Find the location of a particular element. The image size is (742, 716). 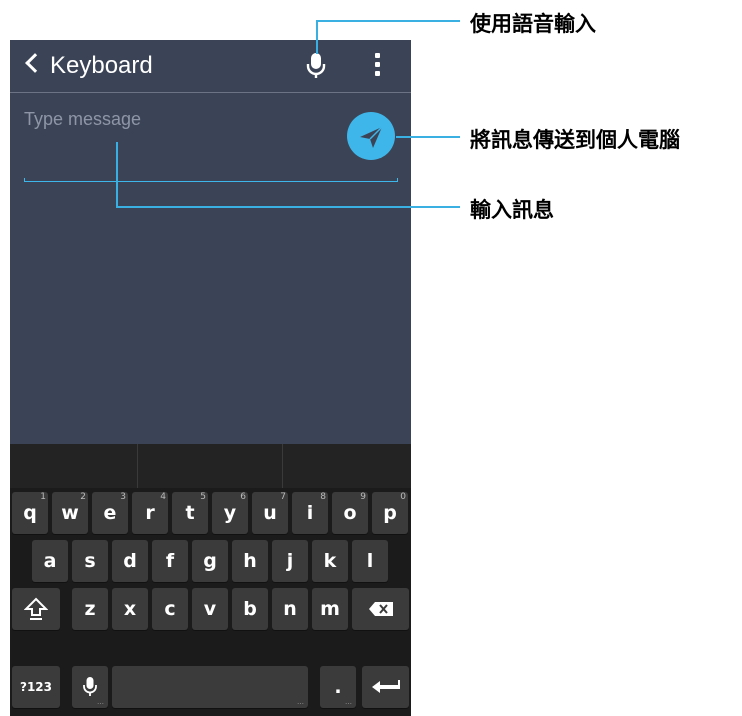

app-bar: Keyboard is located at coordinates (210, 66).